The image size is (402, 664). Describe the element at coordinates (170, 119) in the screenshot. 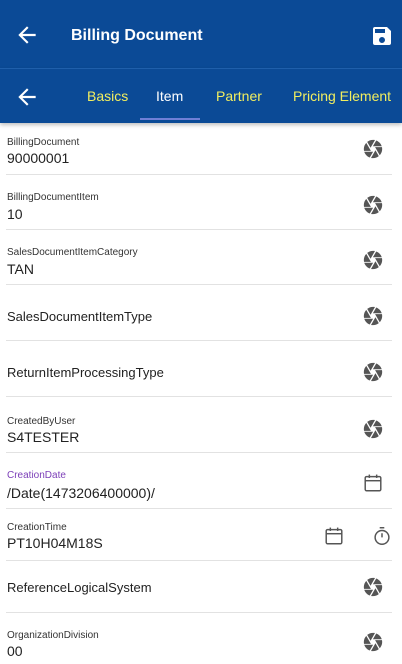

I see `active-tab-indicator` at that location.